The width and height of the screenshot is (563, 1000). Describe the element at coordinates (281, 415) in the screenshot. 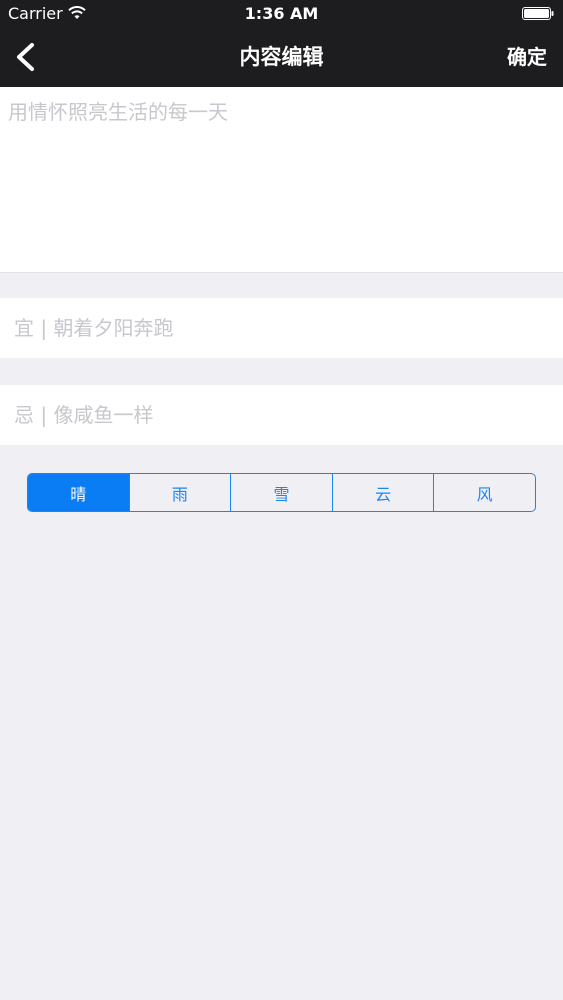

I see `ji-field: 忌 | 像咸鱼一样` at that location.